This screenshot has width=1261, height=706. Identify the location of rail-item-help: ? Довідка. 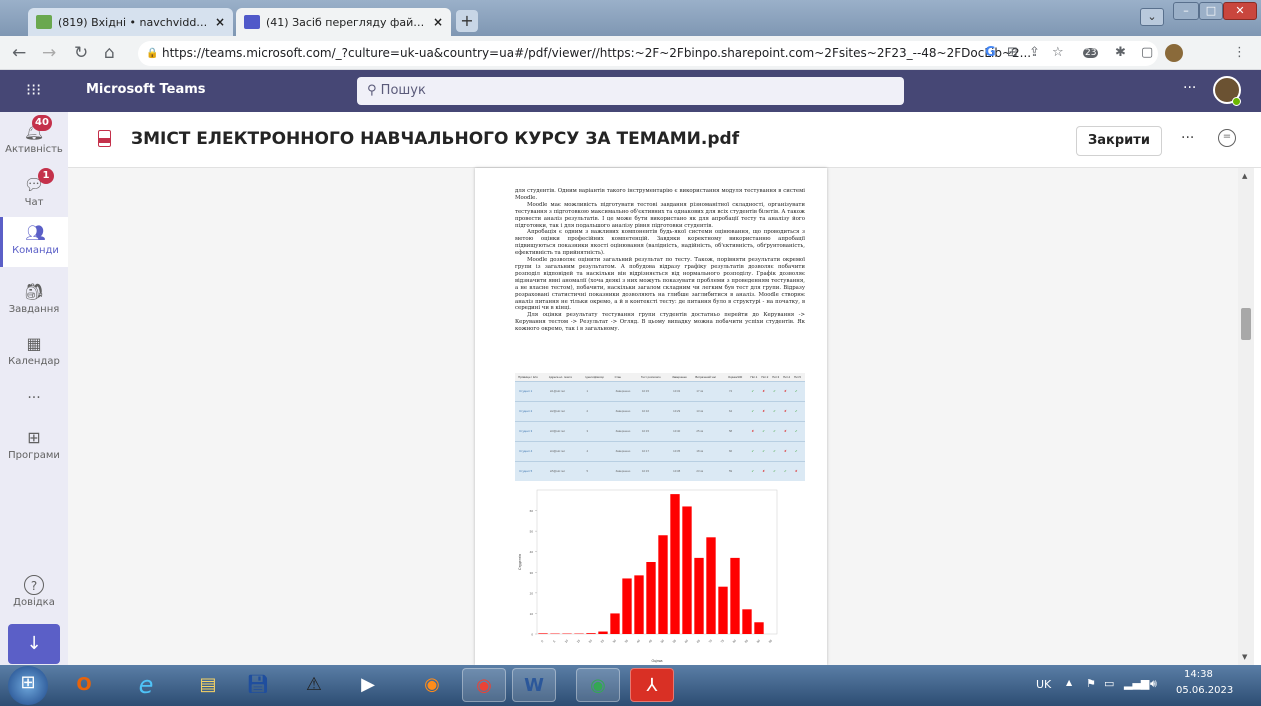
(34, 591).